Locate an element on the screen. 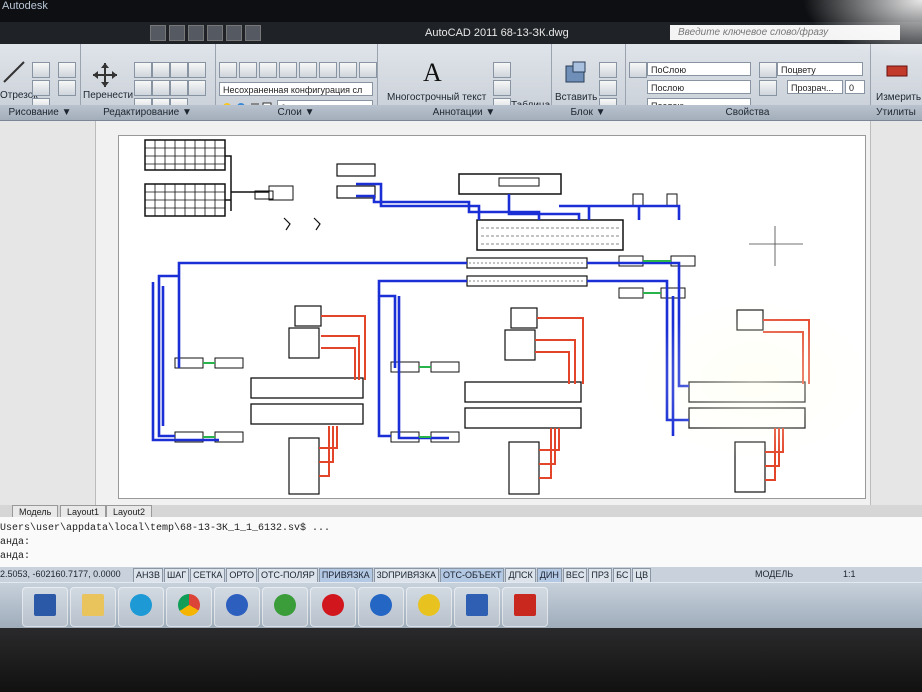 The image size is (922, 692). block-group-label: Блок ▼ is located at coordinates (588, 112).